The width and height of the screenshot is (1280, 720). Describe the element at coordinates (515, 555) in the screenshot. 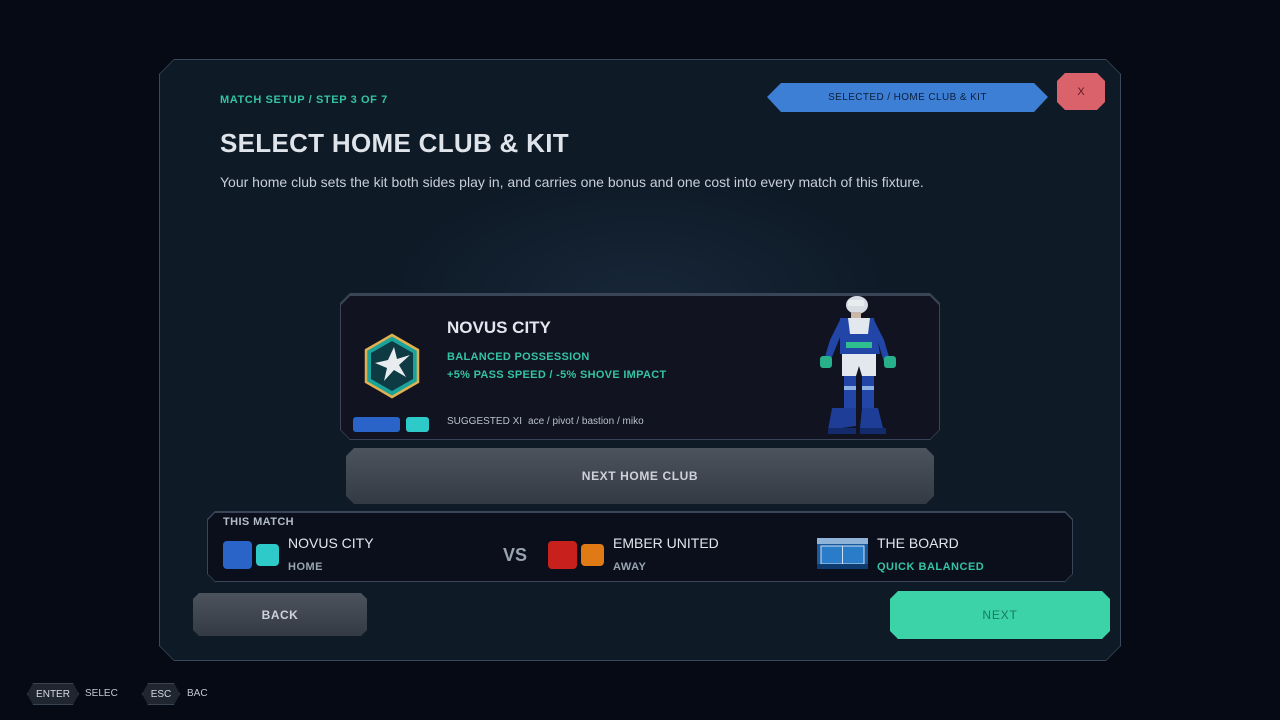

I see `vs-label: VS` at that location.